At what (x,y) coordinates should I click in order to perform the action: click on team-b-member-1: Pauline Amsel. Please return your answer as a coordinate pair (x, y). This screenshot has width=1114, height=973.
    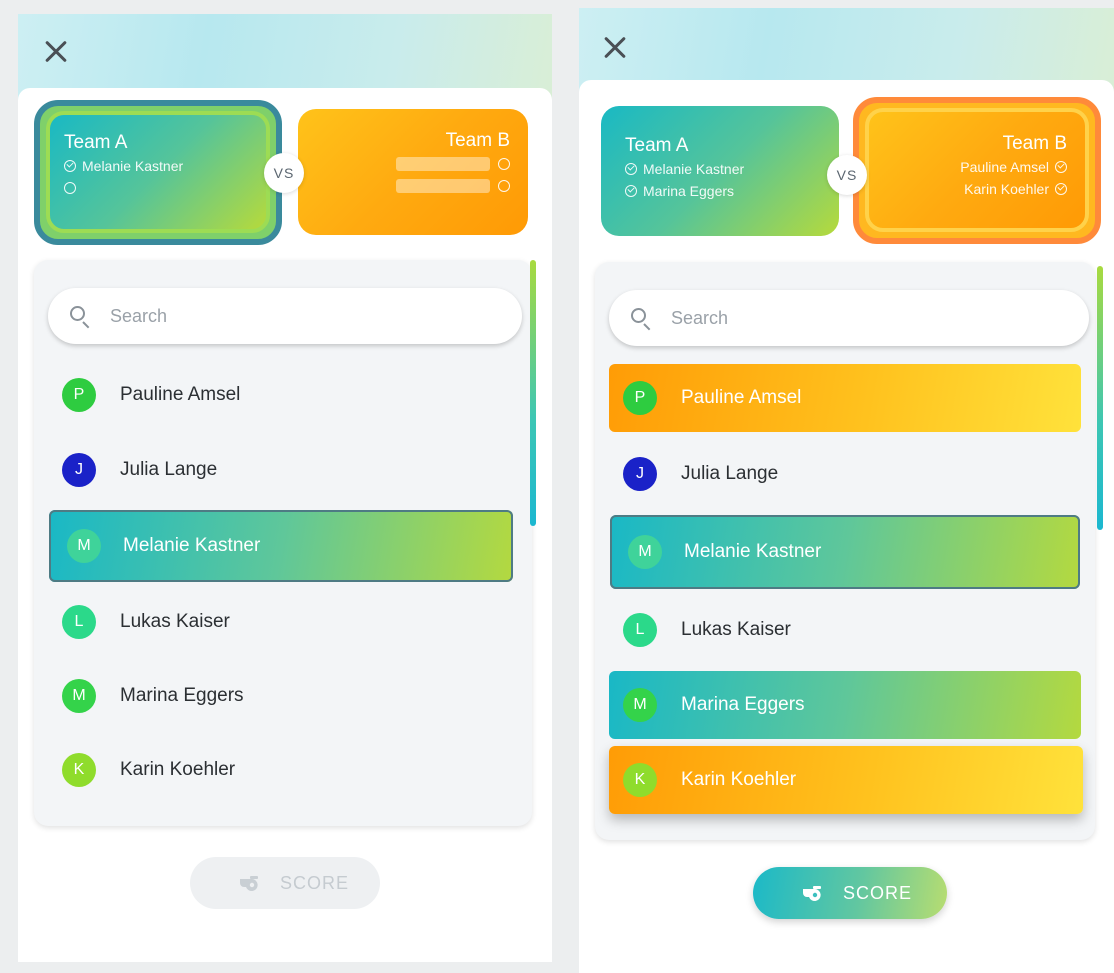
    Looking at the image, I should click on (977, 167).